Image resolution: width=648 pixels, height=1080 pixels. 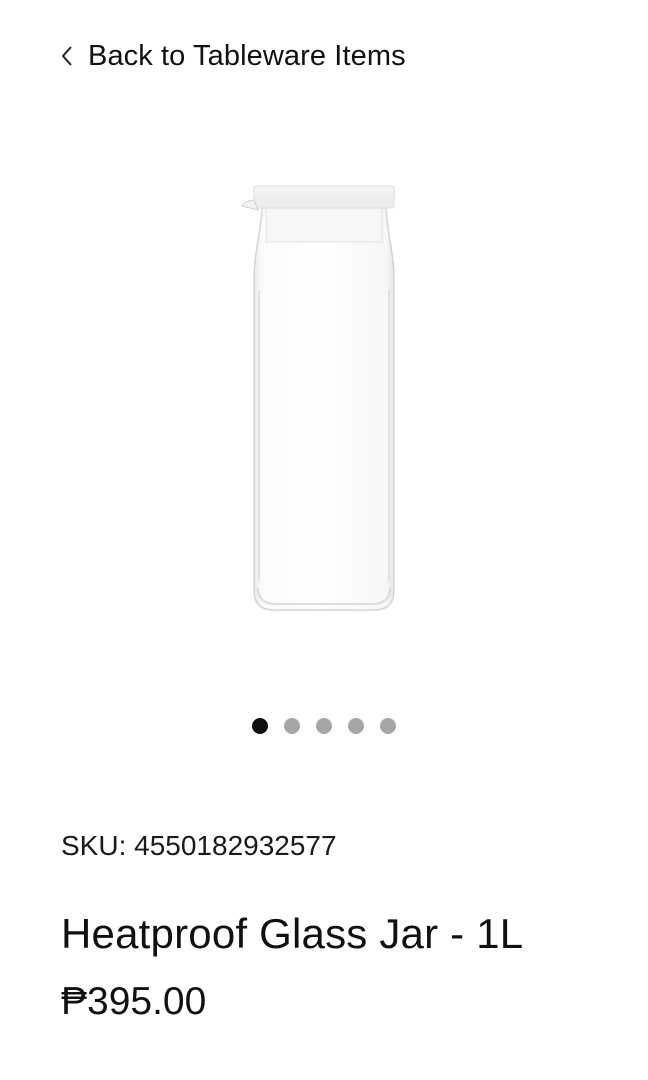 What do you see at coordinates (247, 55) in the screenshot?
I see `back-link-label: Back to Tableware Items` at bounding box center [247, 55].